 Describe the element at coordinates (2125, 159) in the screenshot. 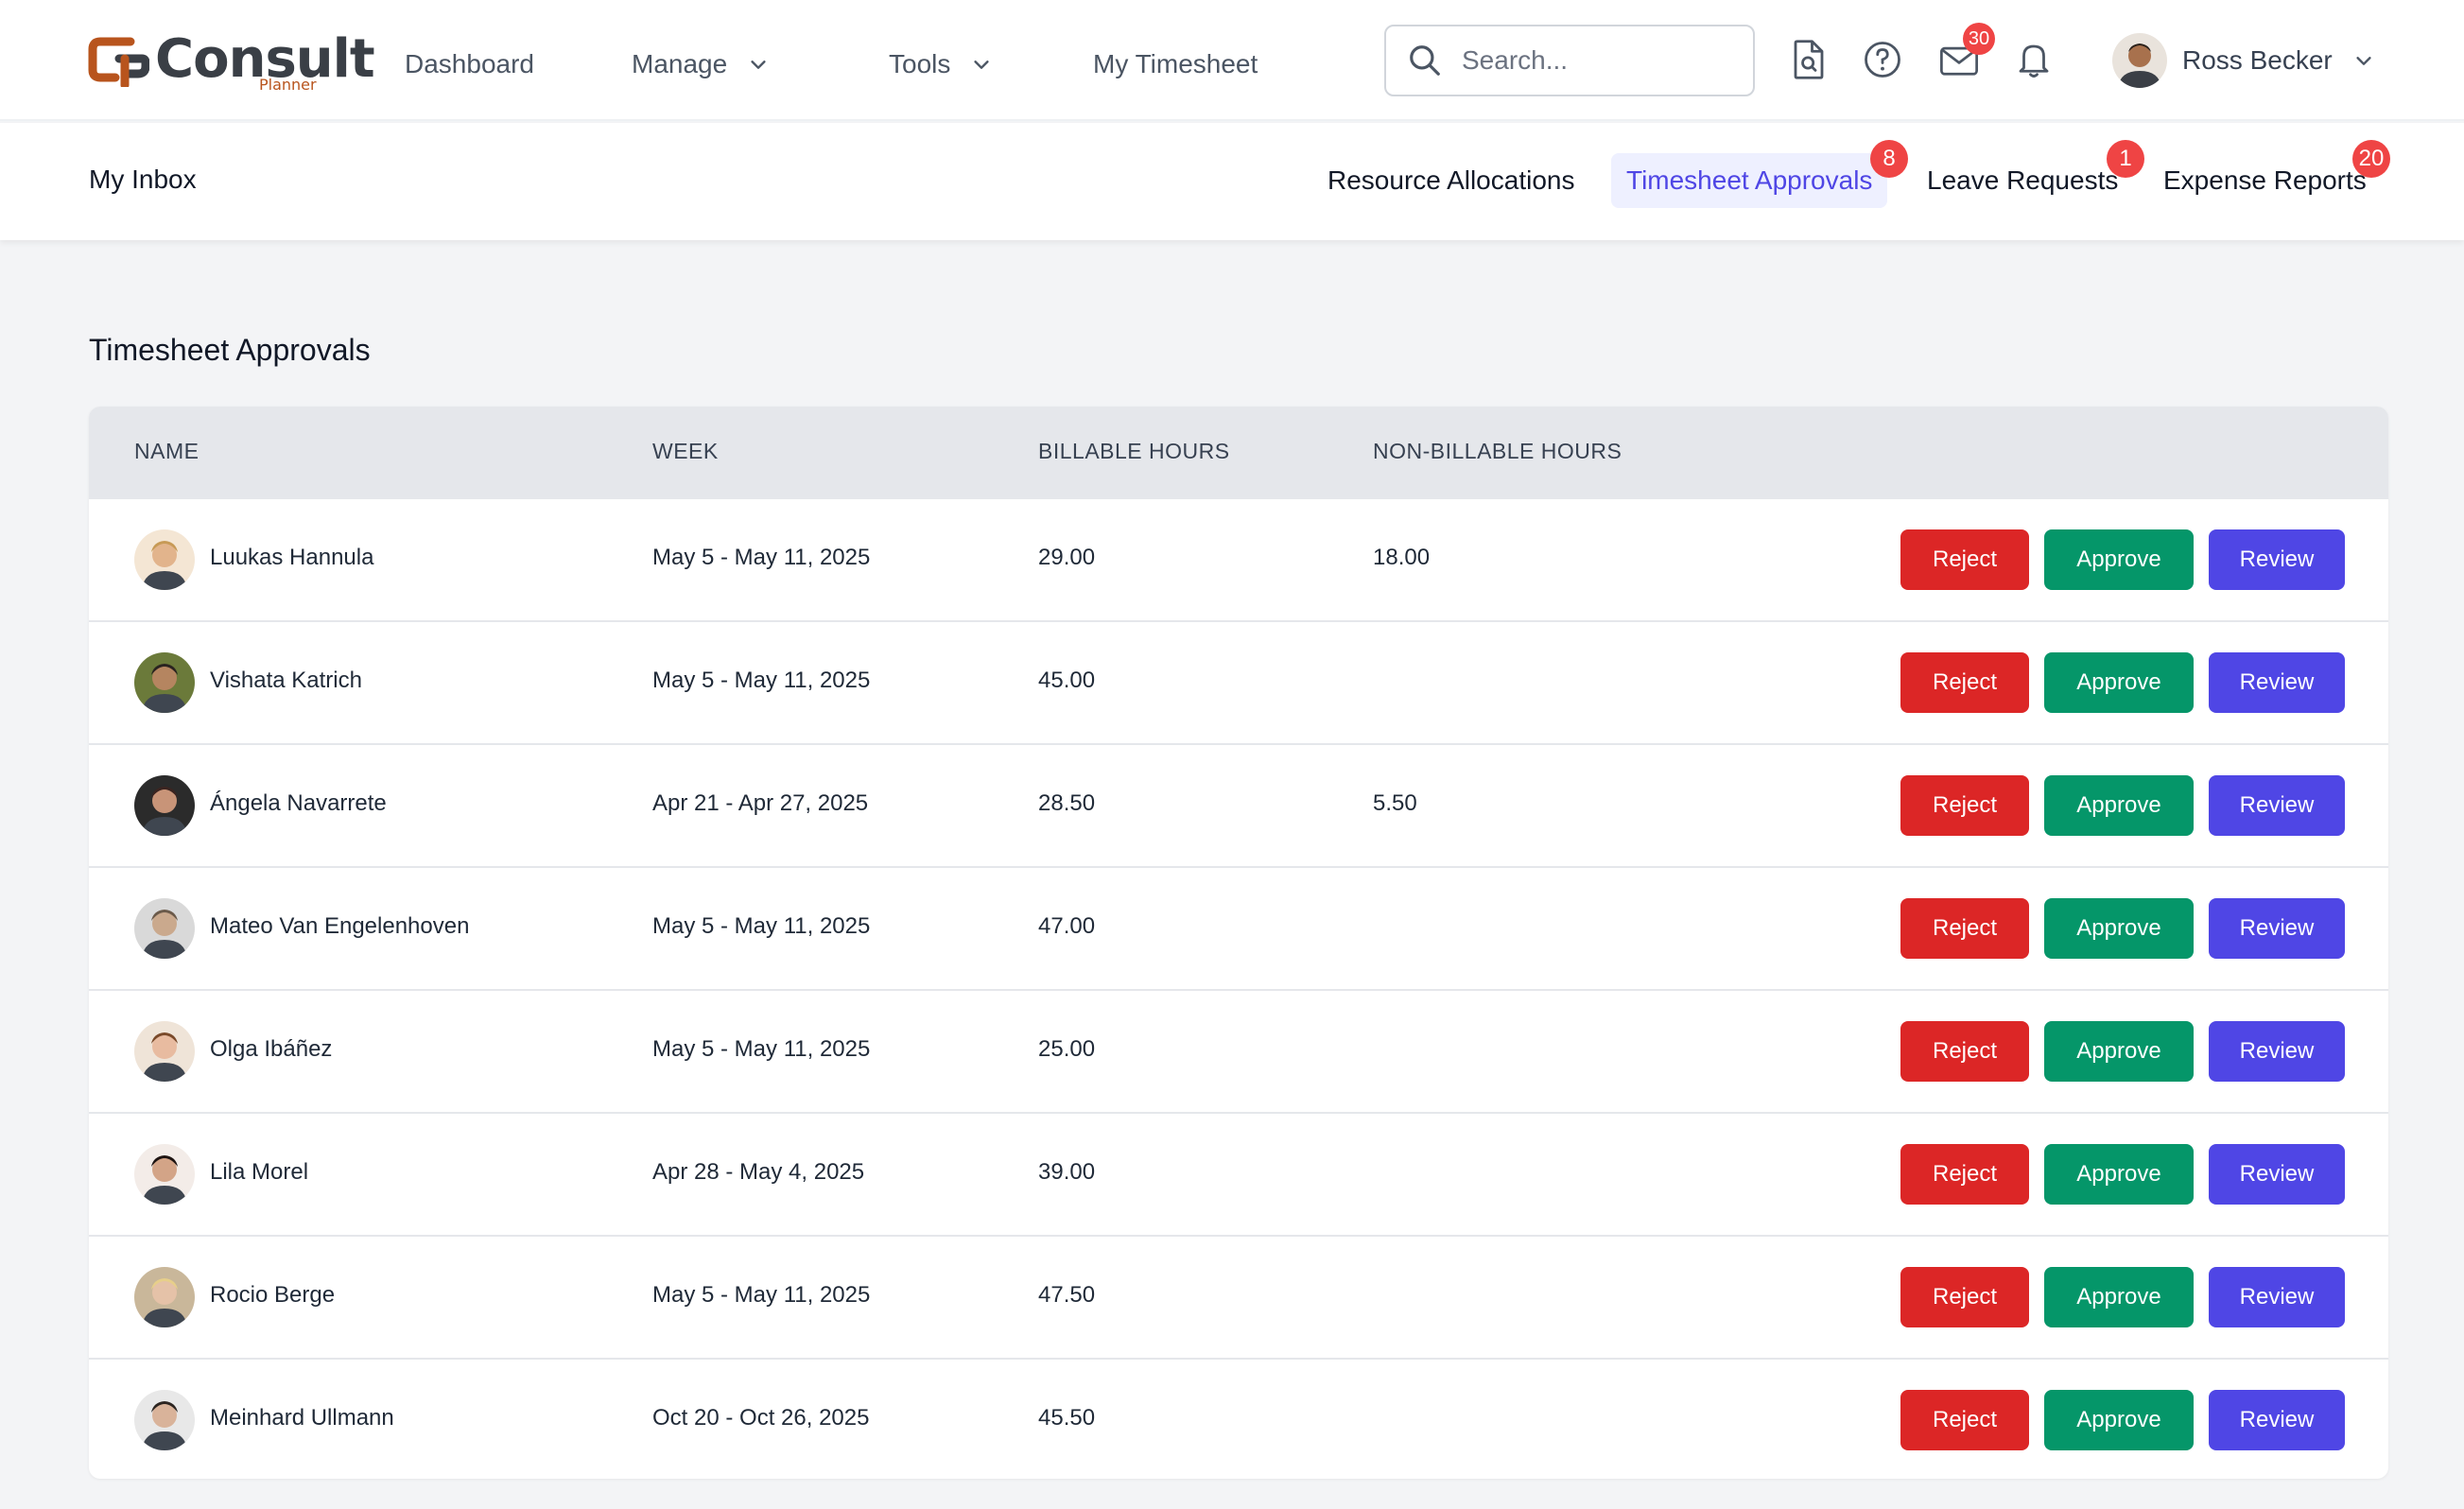

I see `tab-leave-requests-badge: 1` at that location.